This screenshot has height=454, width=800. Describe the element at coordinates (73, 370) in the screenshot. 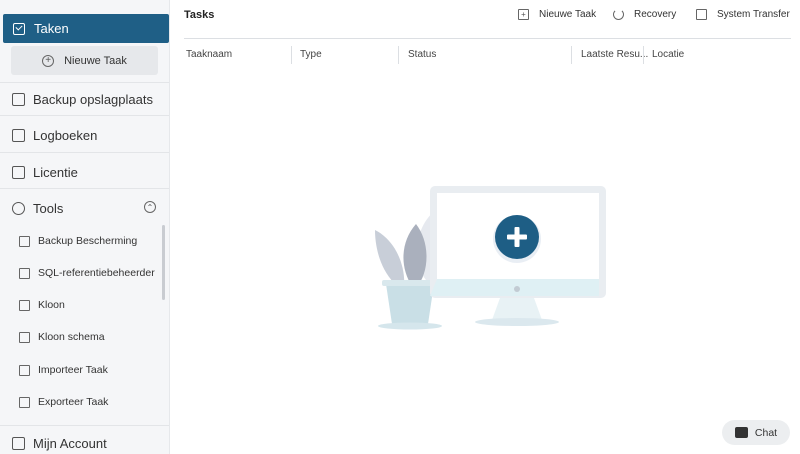

I see `sidebar-subitem-label: Importeer Taak` at that location.